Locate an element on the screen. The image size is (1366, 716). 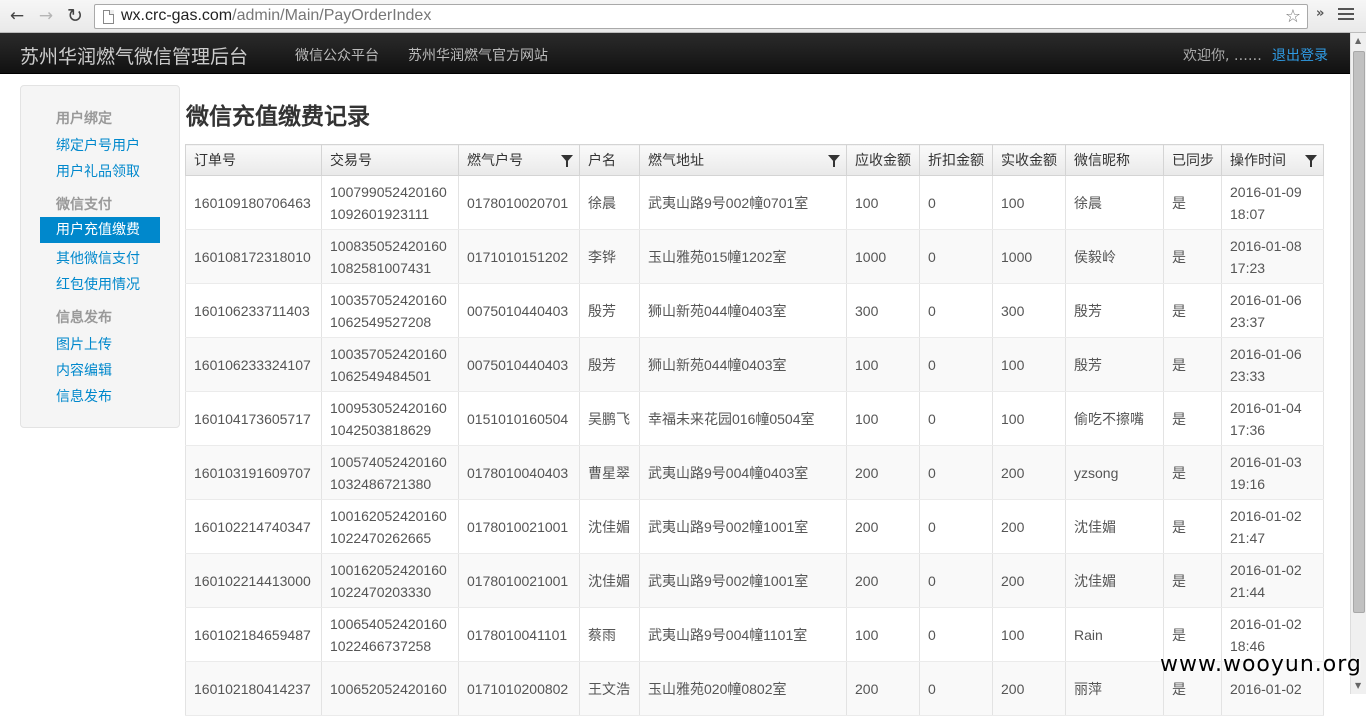
cell-operation-time: 2016-01-02 21:47 is located at coordinates (1272, 526).